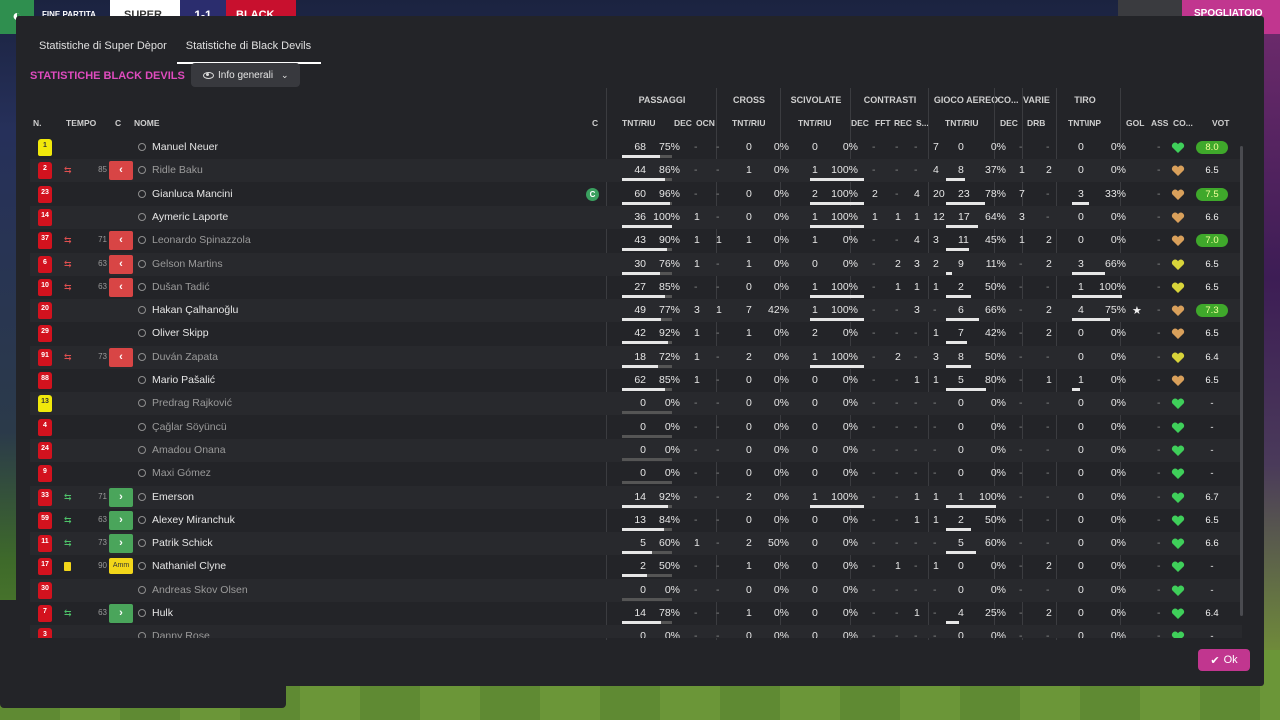  I want to click on player-name: Emerson, so click(173, 497).